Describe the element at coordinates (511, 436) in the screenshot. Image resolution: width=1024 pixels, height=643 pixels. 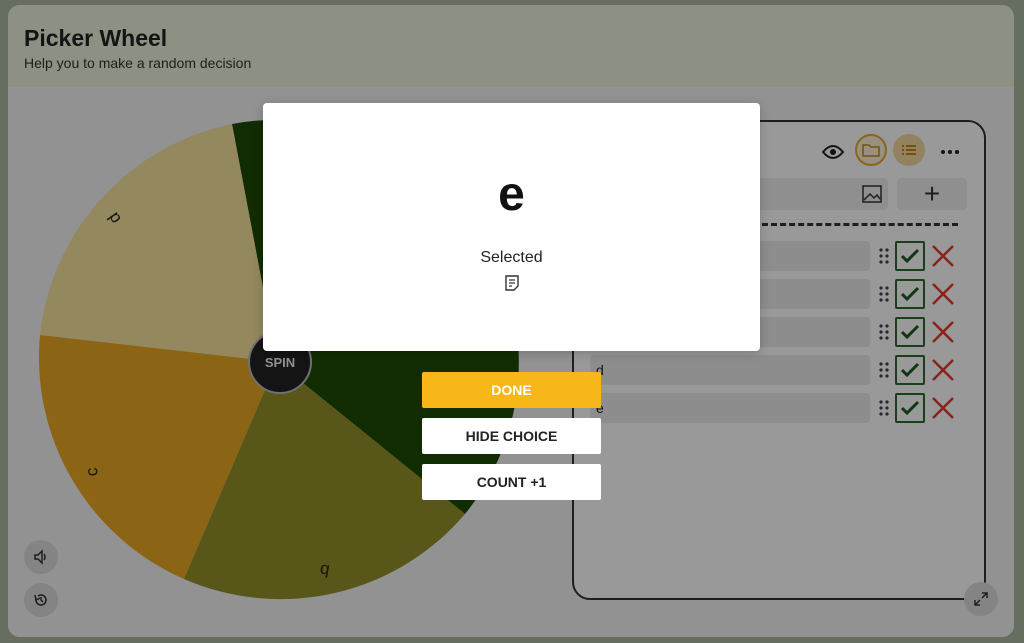
I see `hide-choice-button: HIDE CHOICE` at that location.